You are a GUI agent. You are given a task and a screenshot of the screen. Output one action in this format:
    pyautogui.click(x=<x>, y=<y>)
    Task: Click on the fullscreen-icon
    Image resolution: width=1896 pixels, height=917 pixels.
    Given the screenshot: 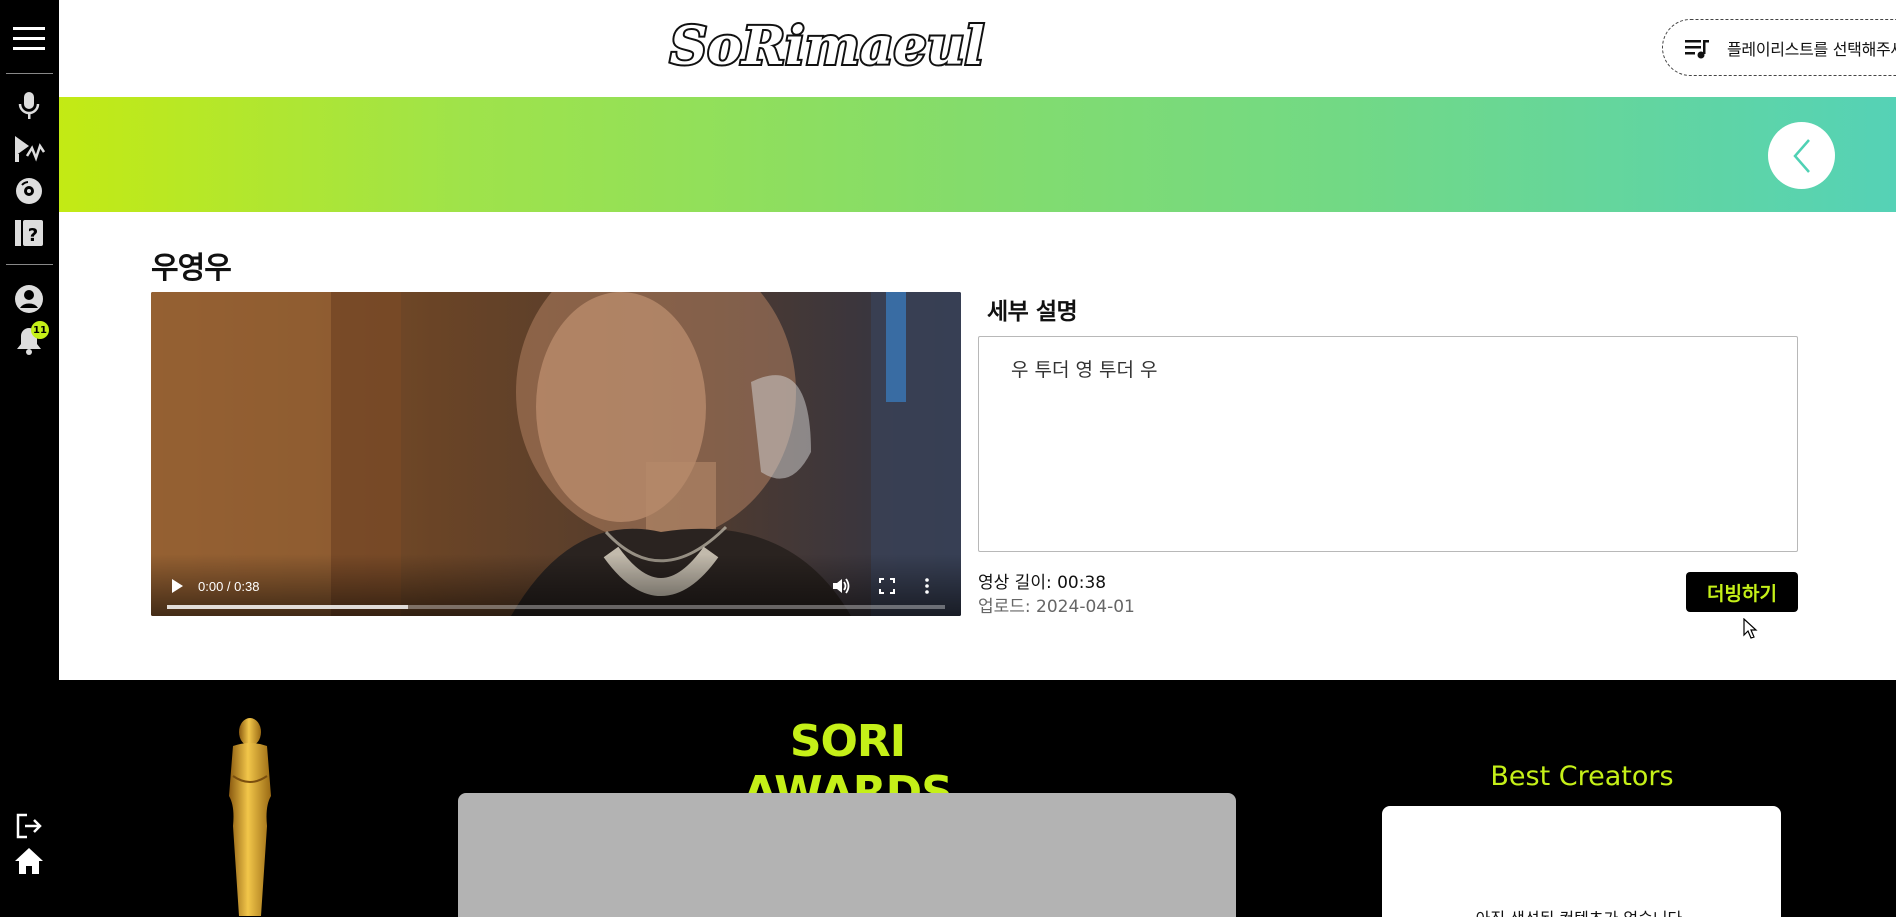 What is the action you would take?
    pyautogui.click(x=887, y=586)
    